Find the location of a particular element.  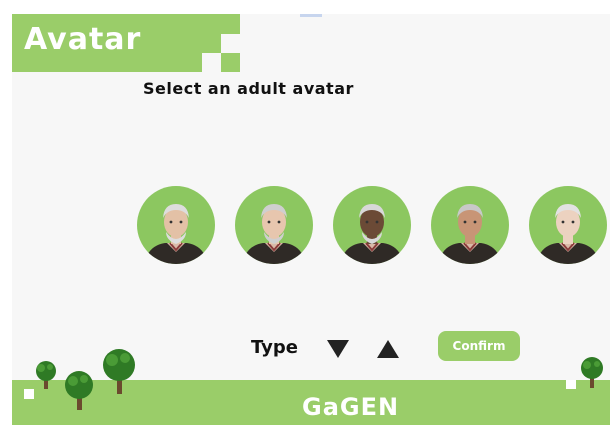

type-up-button is located at coordinates (388, 349).